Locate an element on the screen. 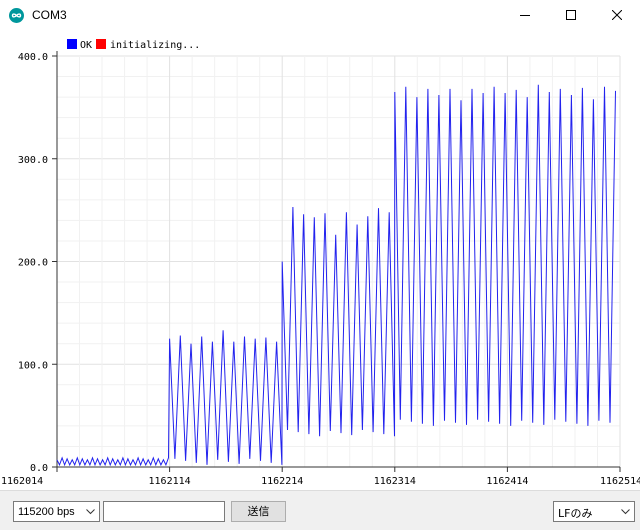 The height and width of the screenshot is (530, 640). y-tick-label: 0.0 is located at coordinates (39, 468).